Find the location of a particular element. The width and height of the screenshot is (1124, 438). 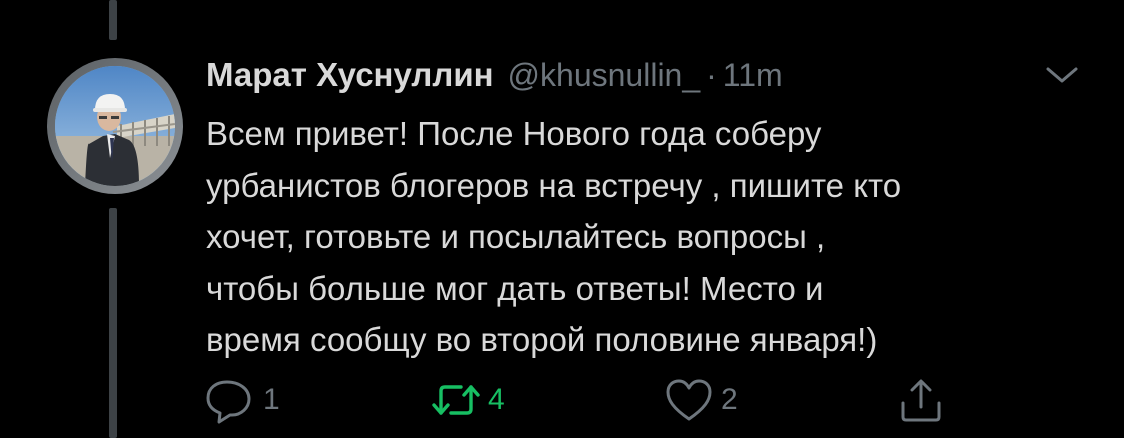

tweet-text-line: хочет, готовьте и посылайтесь вопросы , is located at coordinates (516, 236).